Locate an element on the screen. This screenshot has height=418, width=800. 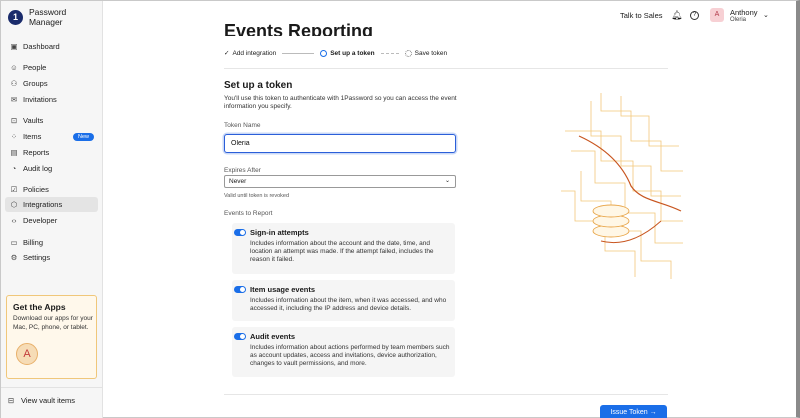
expires-after-select: Never ⌄ is located at coordinates (340, 181).